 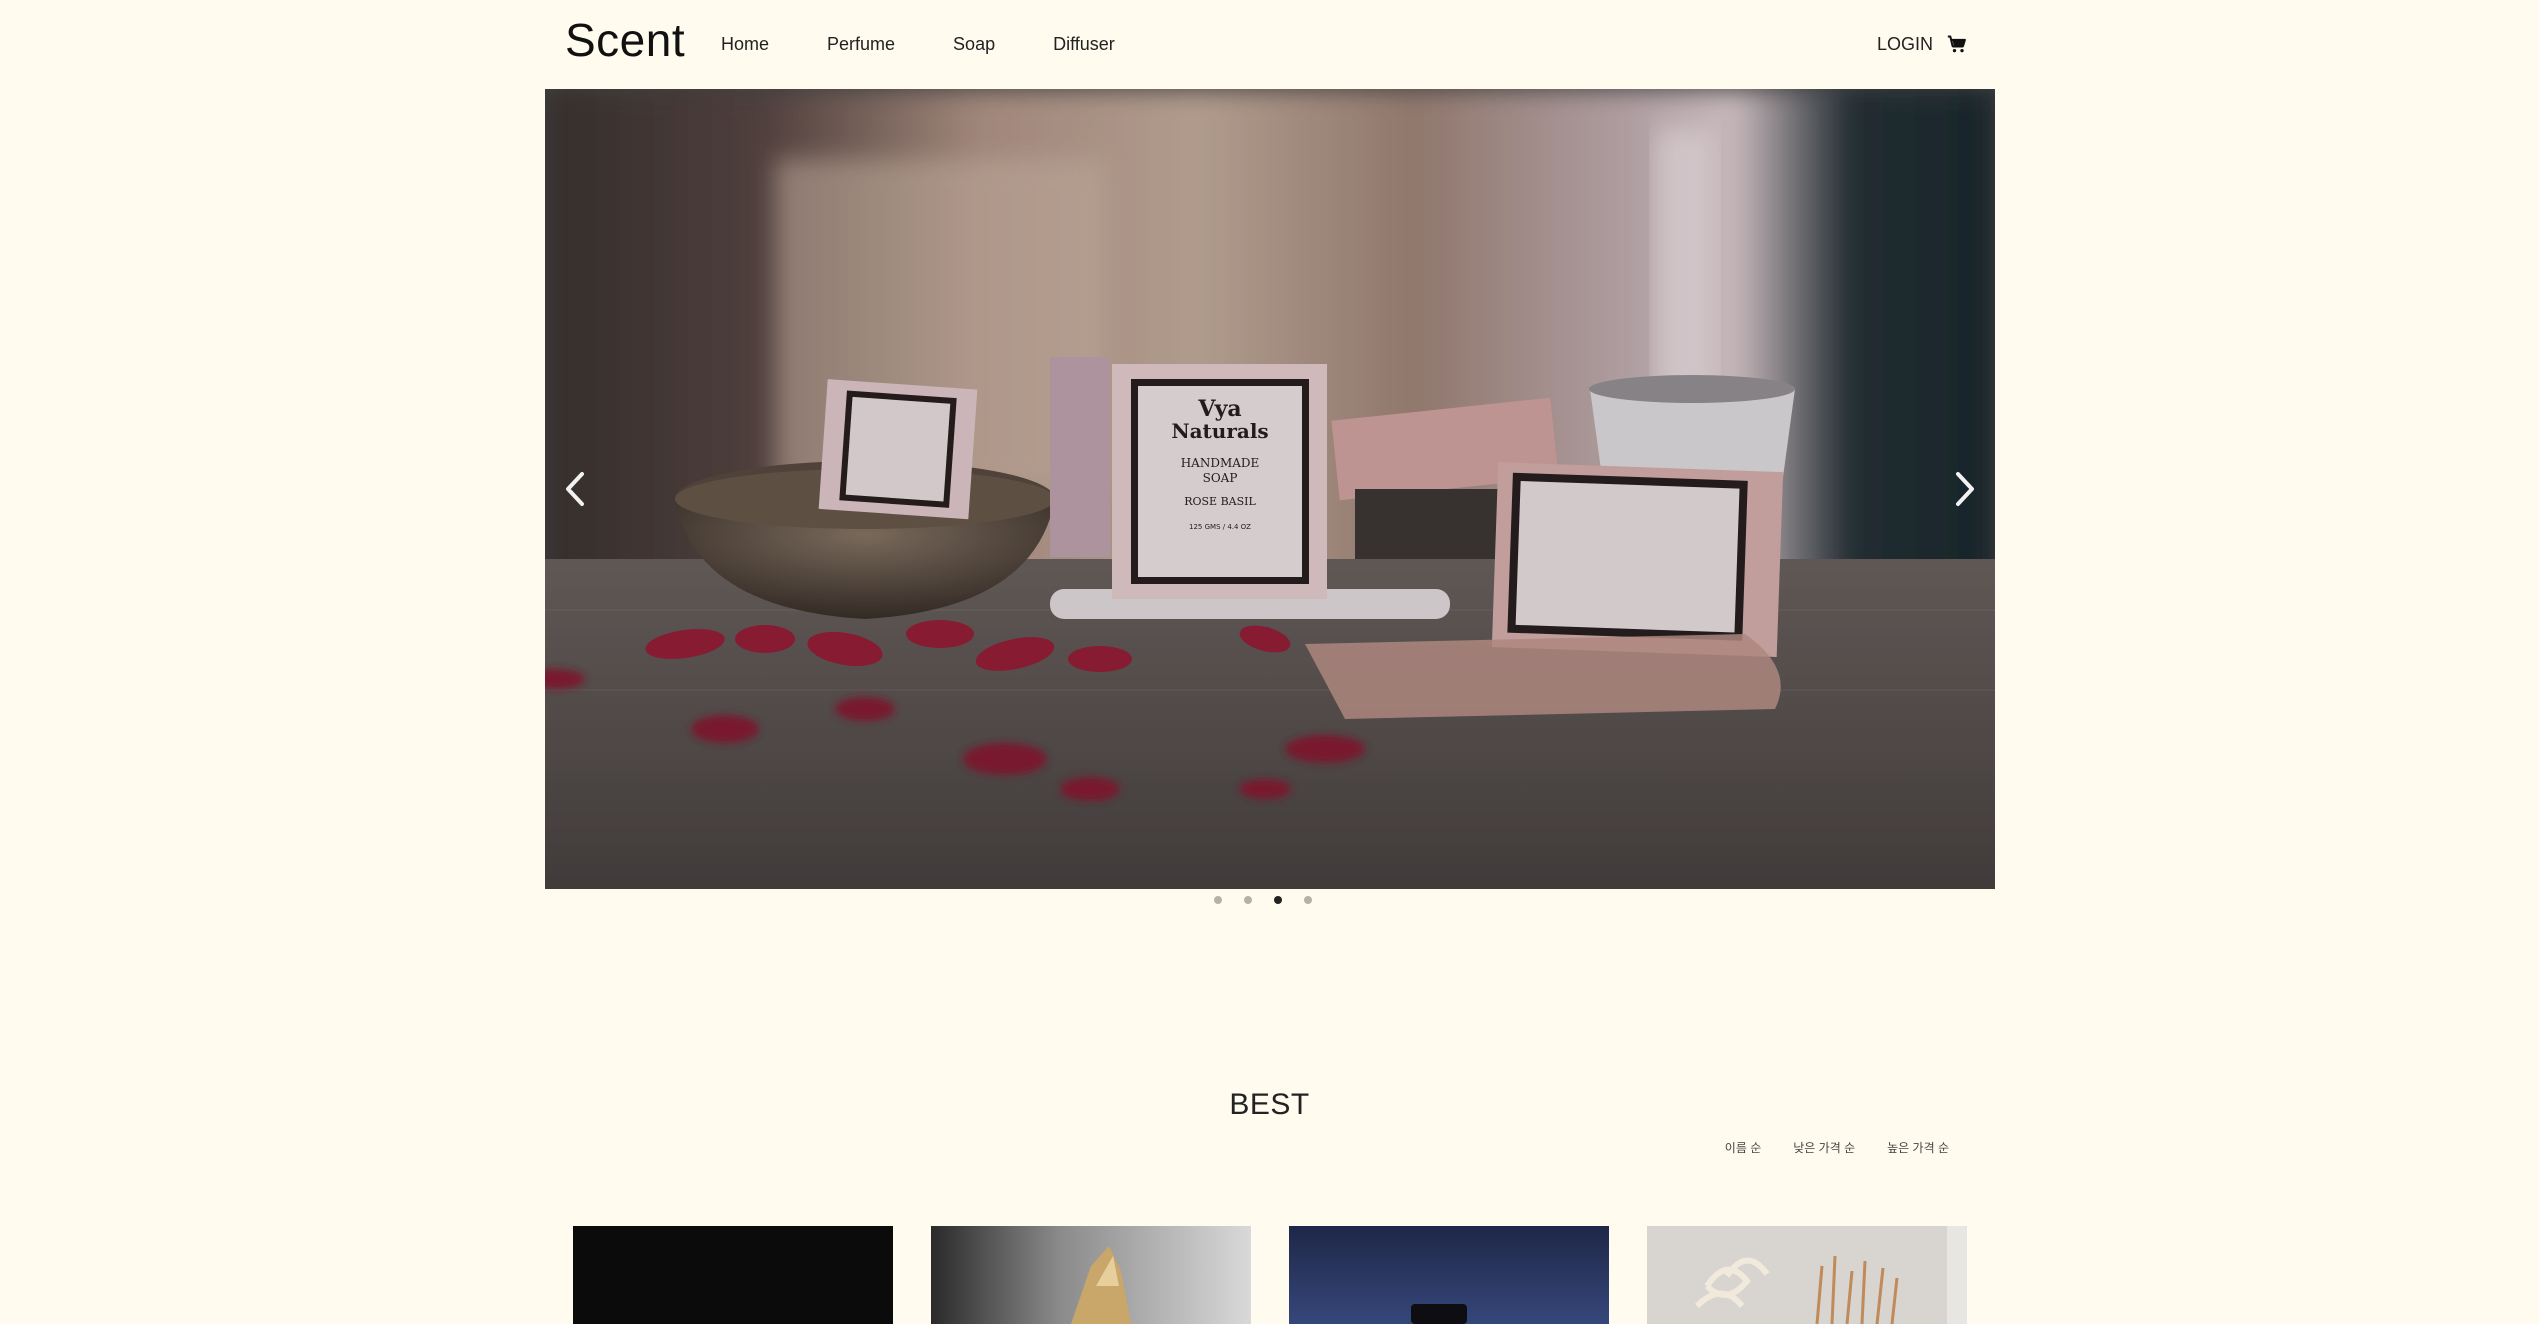 I want to click on nav-home: Home, so click(x=745, y=44).